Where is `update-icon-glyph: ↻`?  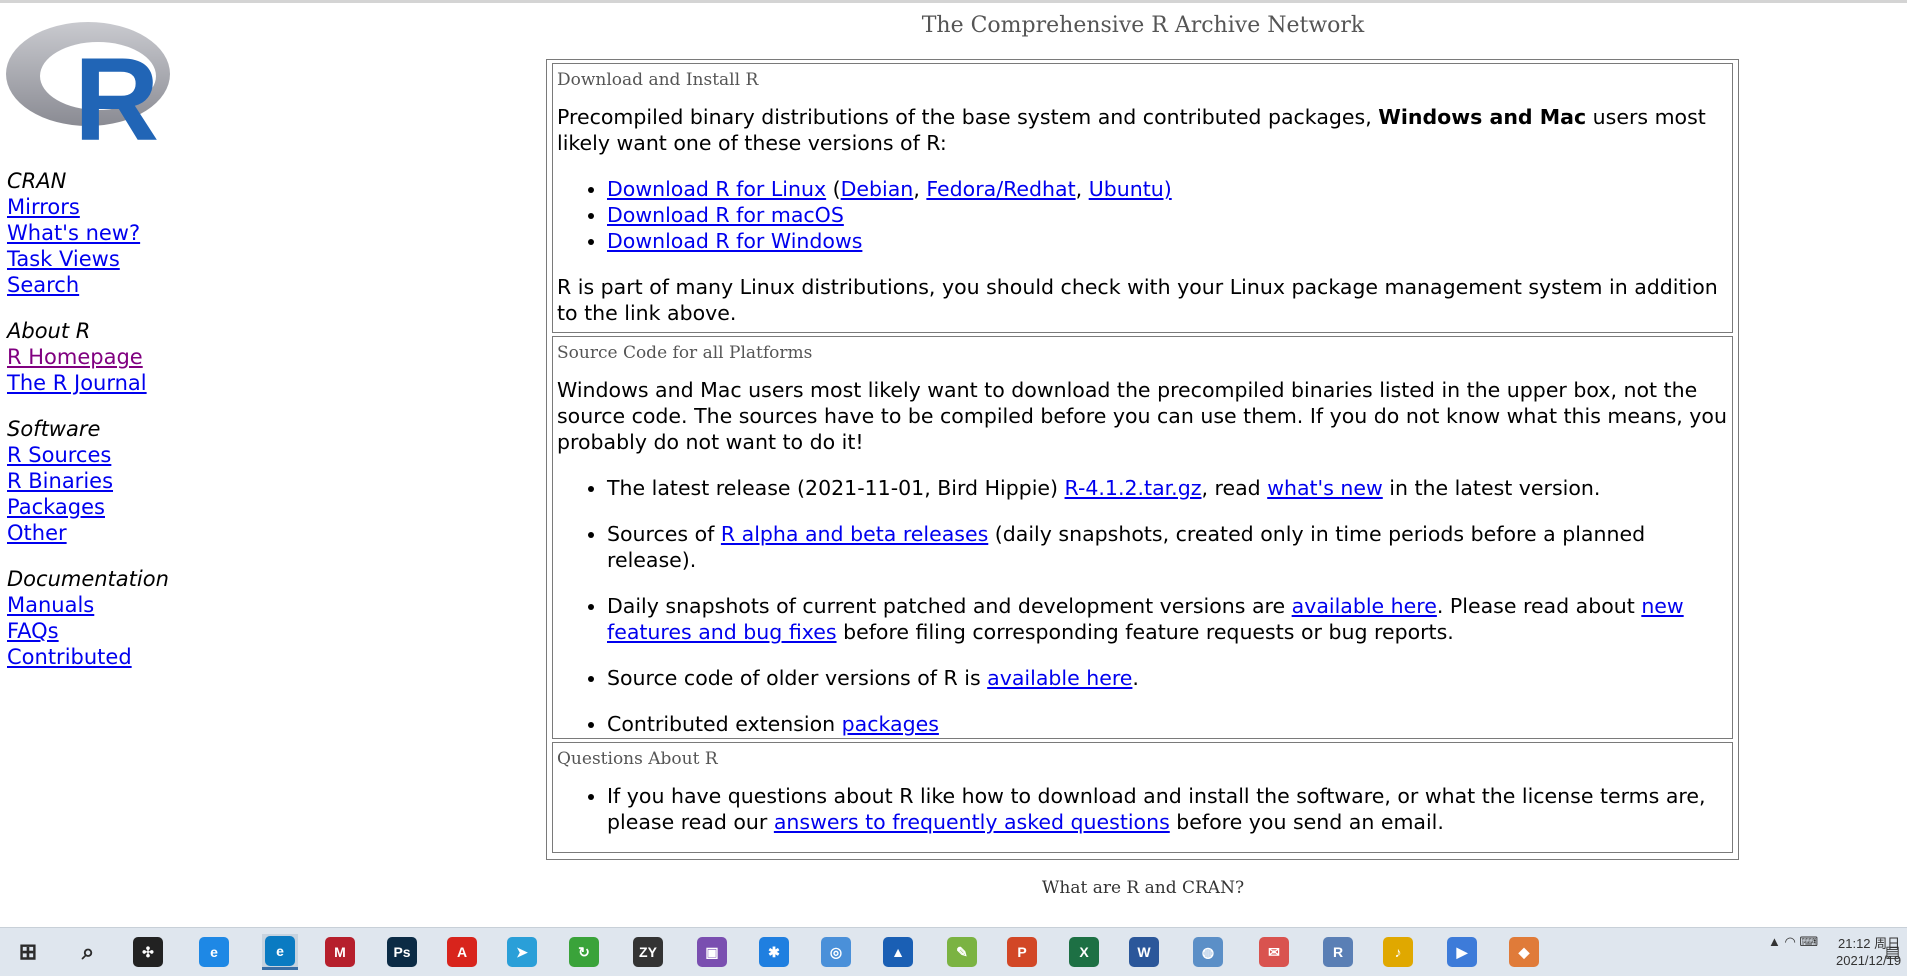 update-icon-glyph: ↻ is located at coordinates (584, 952).